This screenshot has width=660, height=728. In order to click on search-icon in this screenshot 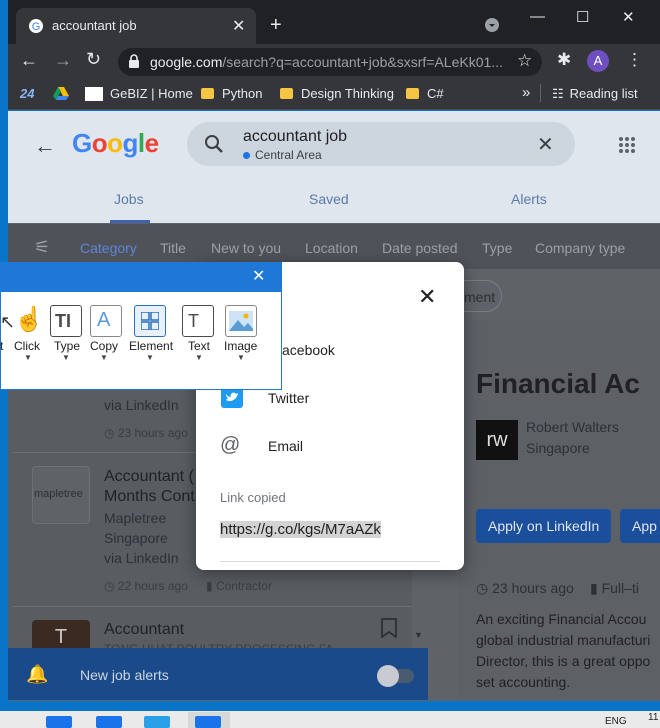, I will do `click(214, 144)`.